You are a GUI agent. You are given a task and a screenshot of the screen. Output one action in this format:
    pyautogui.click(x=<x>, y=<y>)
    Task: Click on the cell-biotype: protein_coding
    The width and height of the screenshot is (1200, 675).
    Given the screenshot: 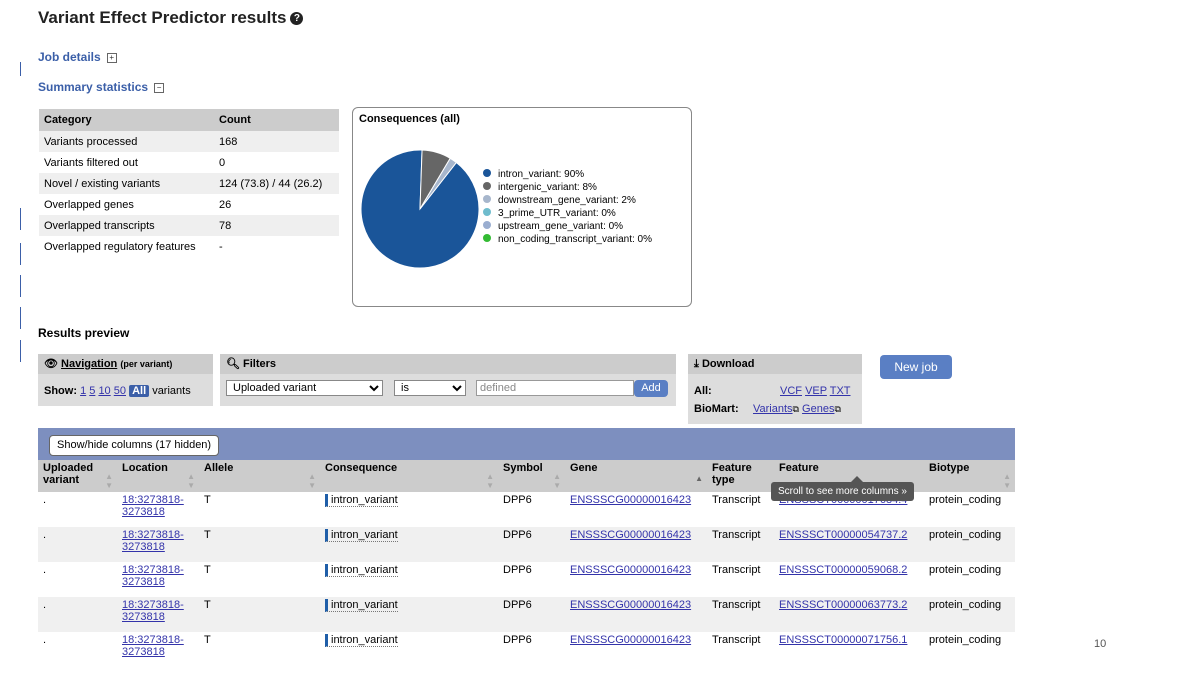 What is the action you would take?
    pyautogui.click(x=969, y=649)
    